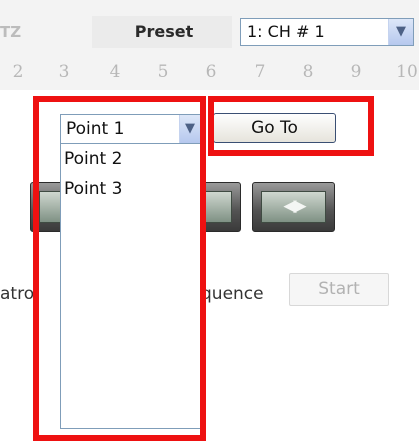 The height and width of the screenshot is (447, 419). I want to click on preset-number-10: 10, so click(406, 72).